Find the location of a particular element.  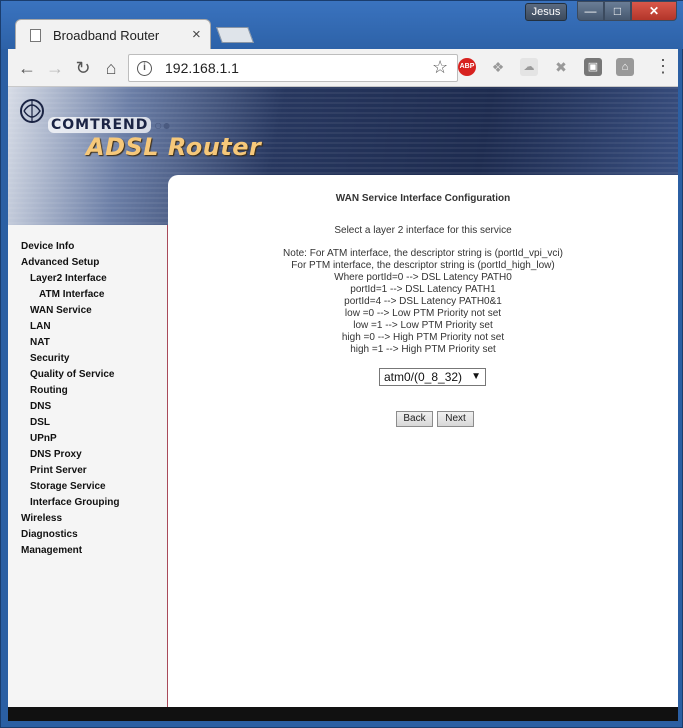

sidebar-item-dsl: DSL is located at coordinates (70, 423).